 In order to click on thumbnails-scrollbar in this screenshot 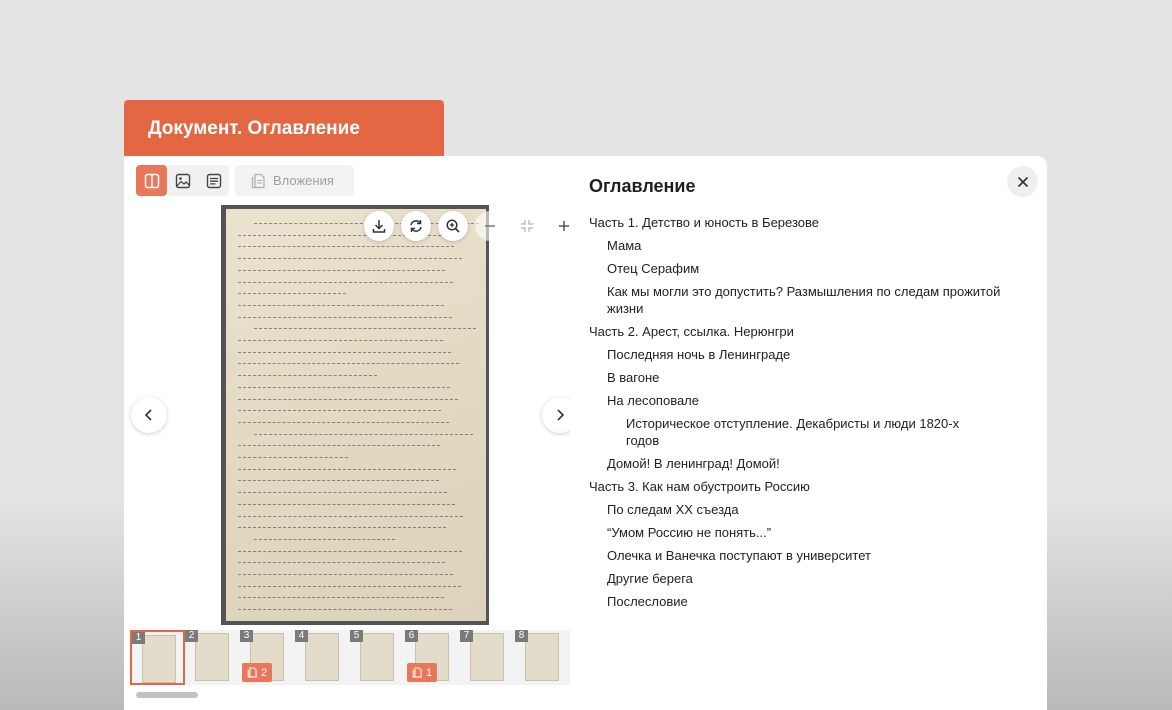, I will do `click(167, 695)`.